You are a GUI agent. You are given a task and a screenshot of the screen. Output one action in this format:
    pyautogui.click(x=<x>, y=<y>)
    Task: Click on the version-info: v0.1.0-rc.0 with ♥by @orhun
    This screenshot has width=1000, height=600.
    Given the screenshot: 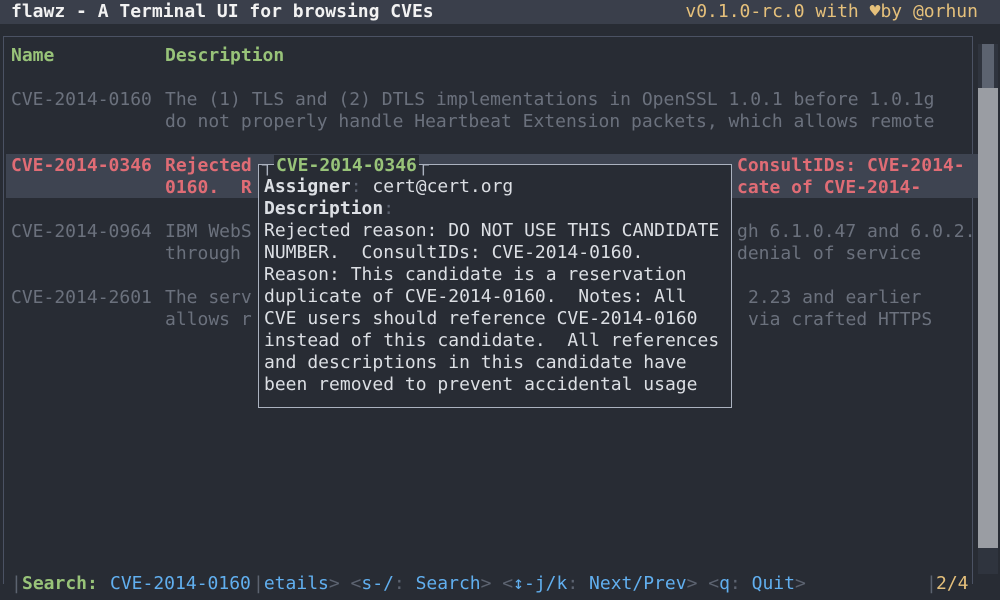 What is the action you would take?
    pyautogui.click(x=831, y=12)
    